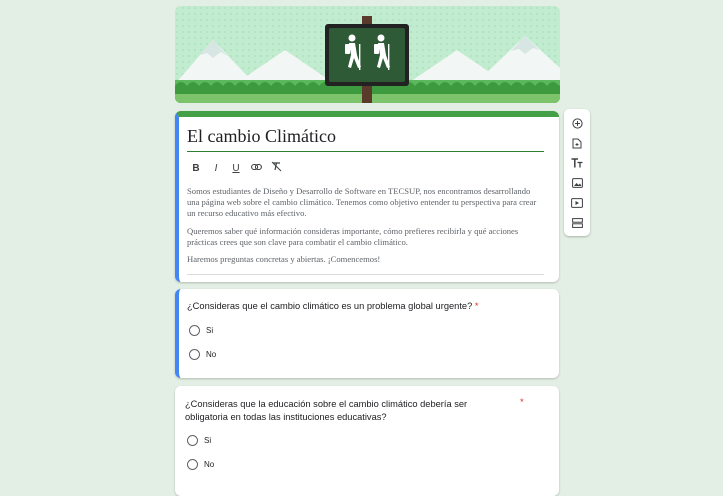 The image size is (723, 496). Describe the element at coordinates (365, 274) in the screenshot. I see `description-underline` at that location.